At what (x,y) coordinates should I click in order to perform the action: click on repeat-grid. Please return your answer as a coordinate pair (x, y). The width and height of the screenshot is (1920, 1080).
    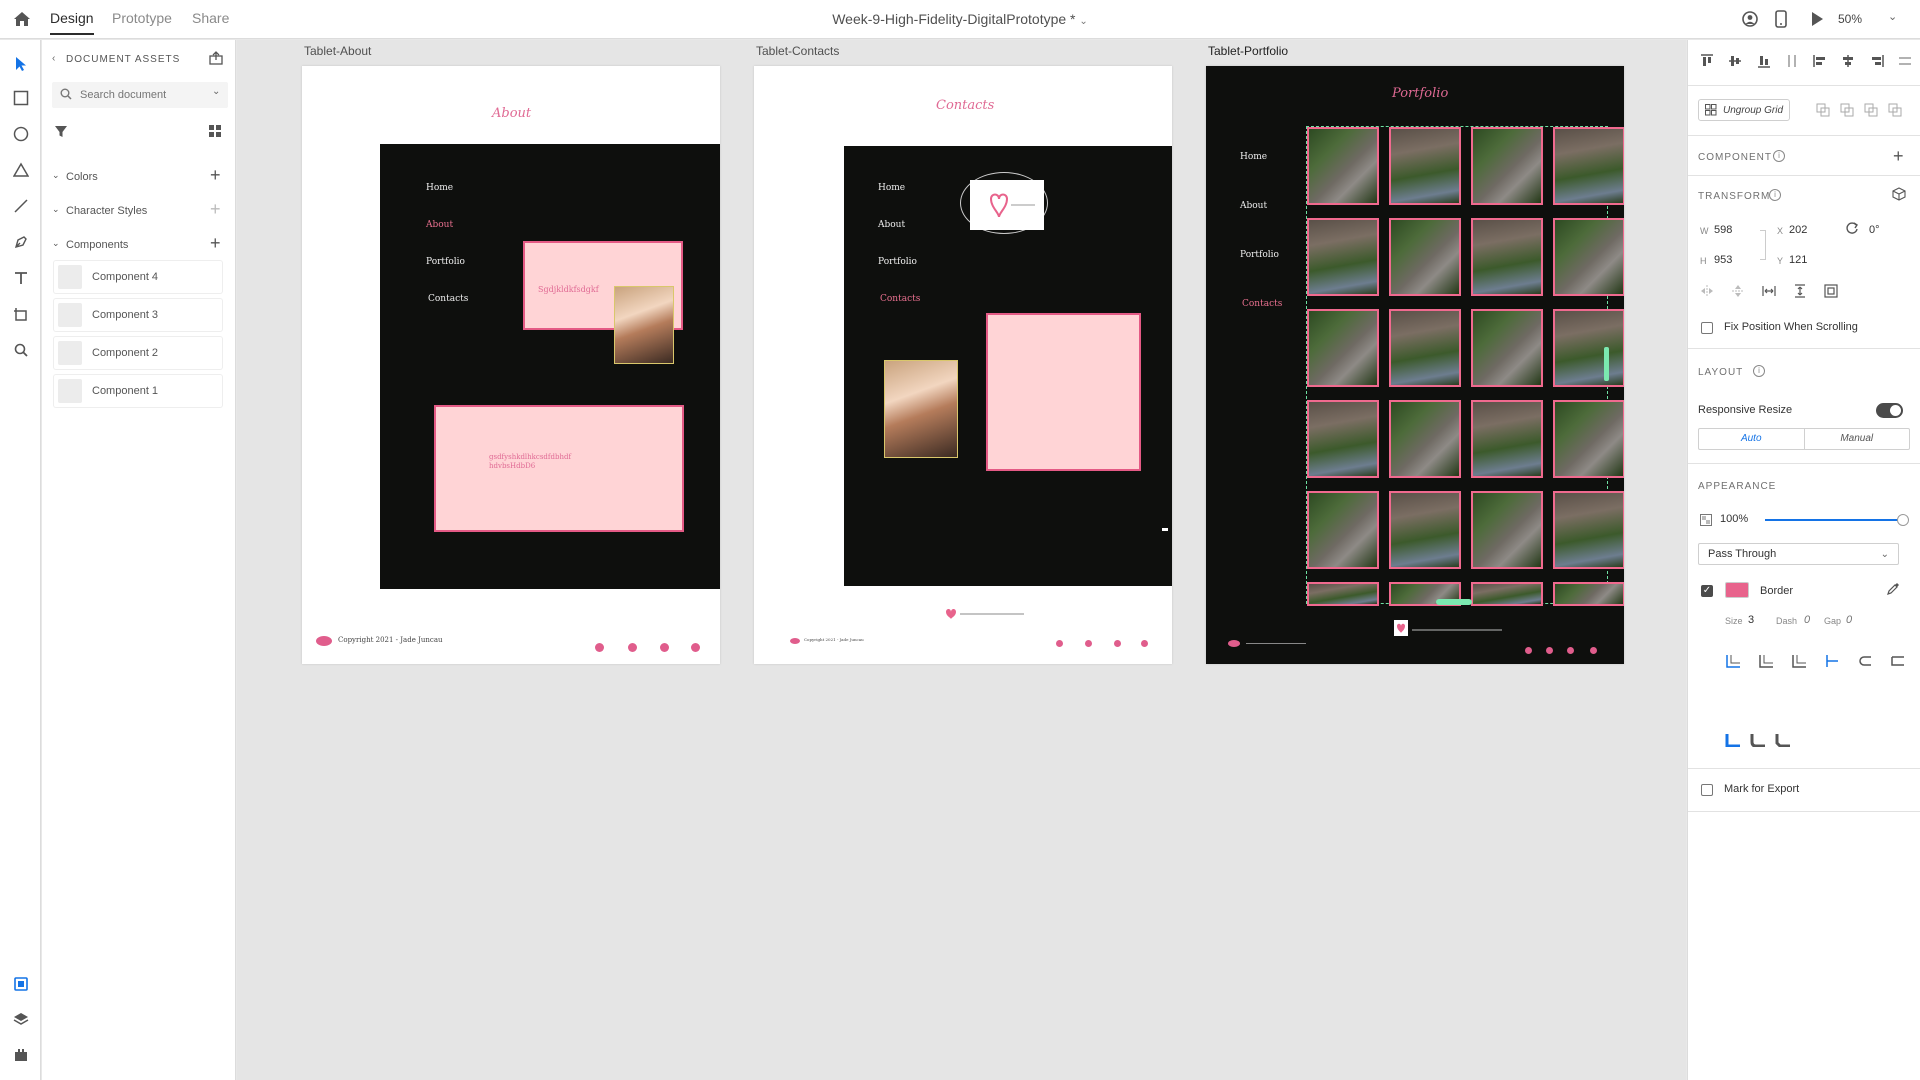
    Looking at the image, I should click on (1465, 366).